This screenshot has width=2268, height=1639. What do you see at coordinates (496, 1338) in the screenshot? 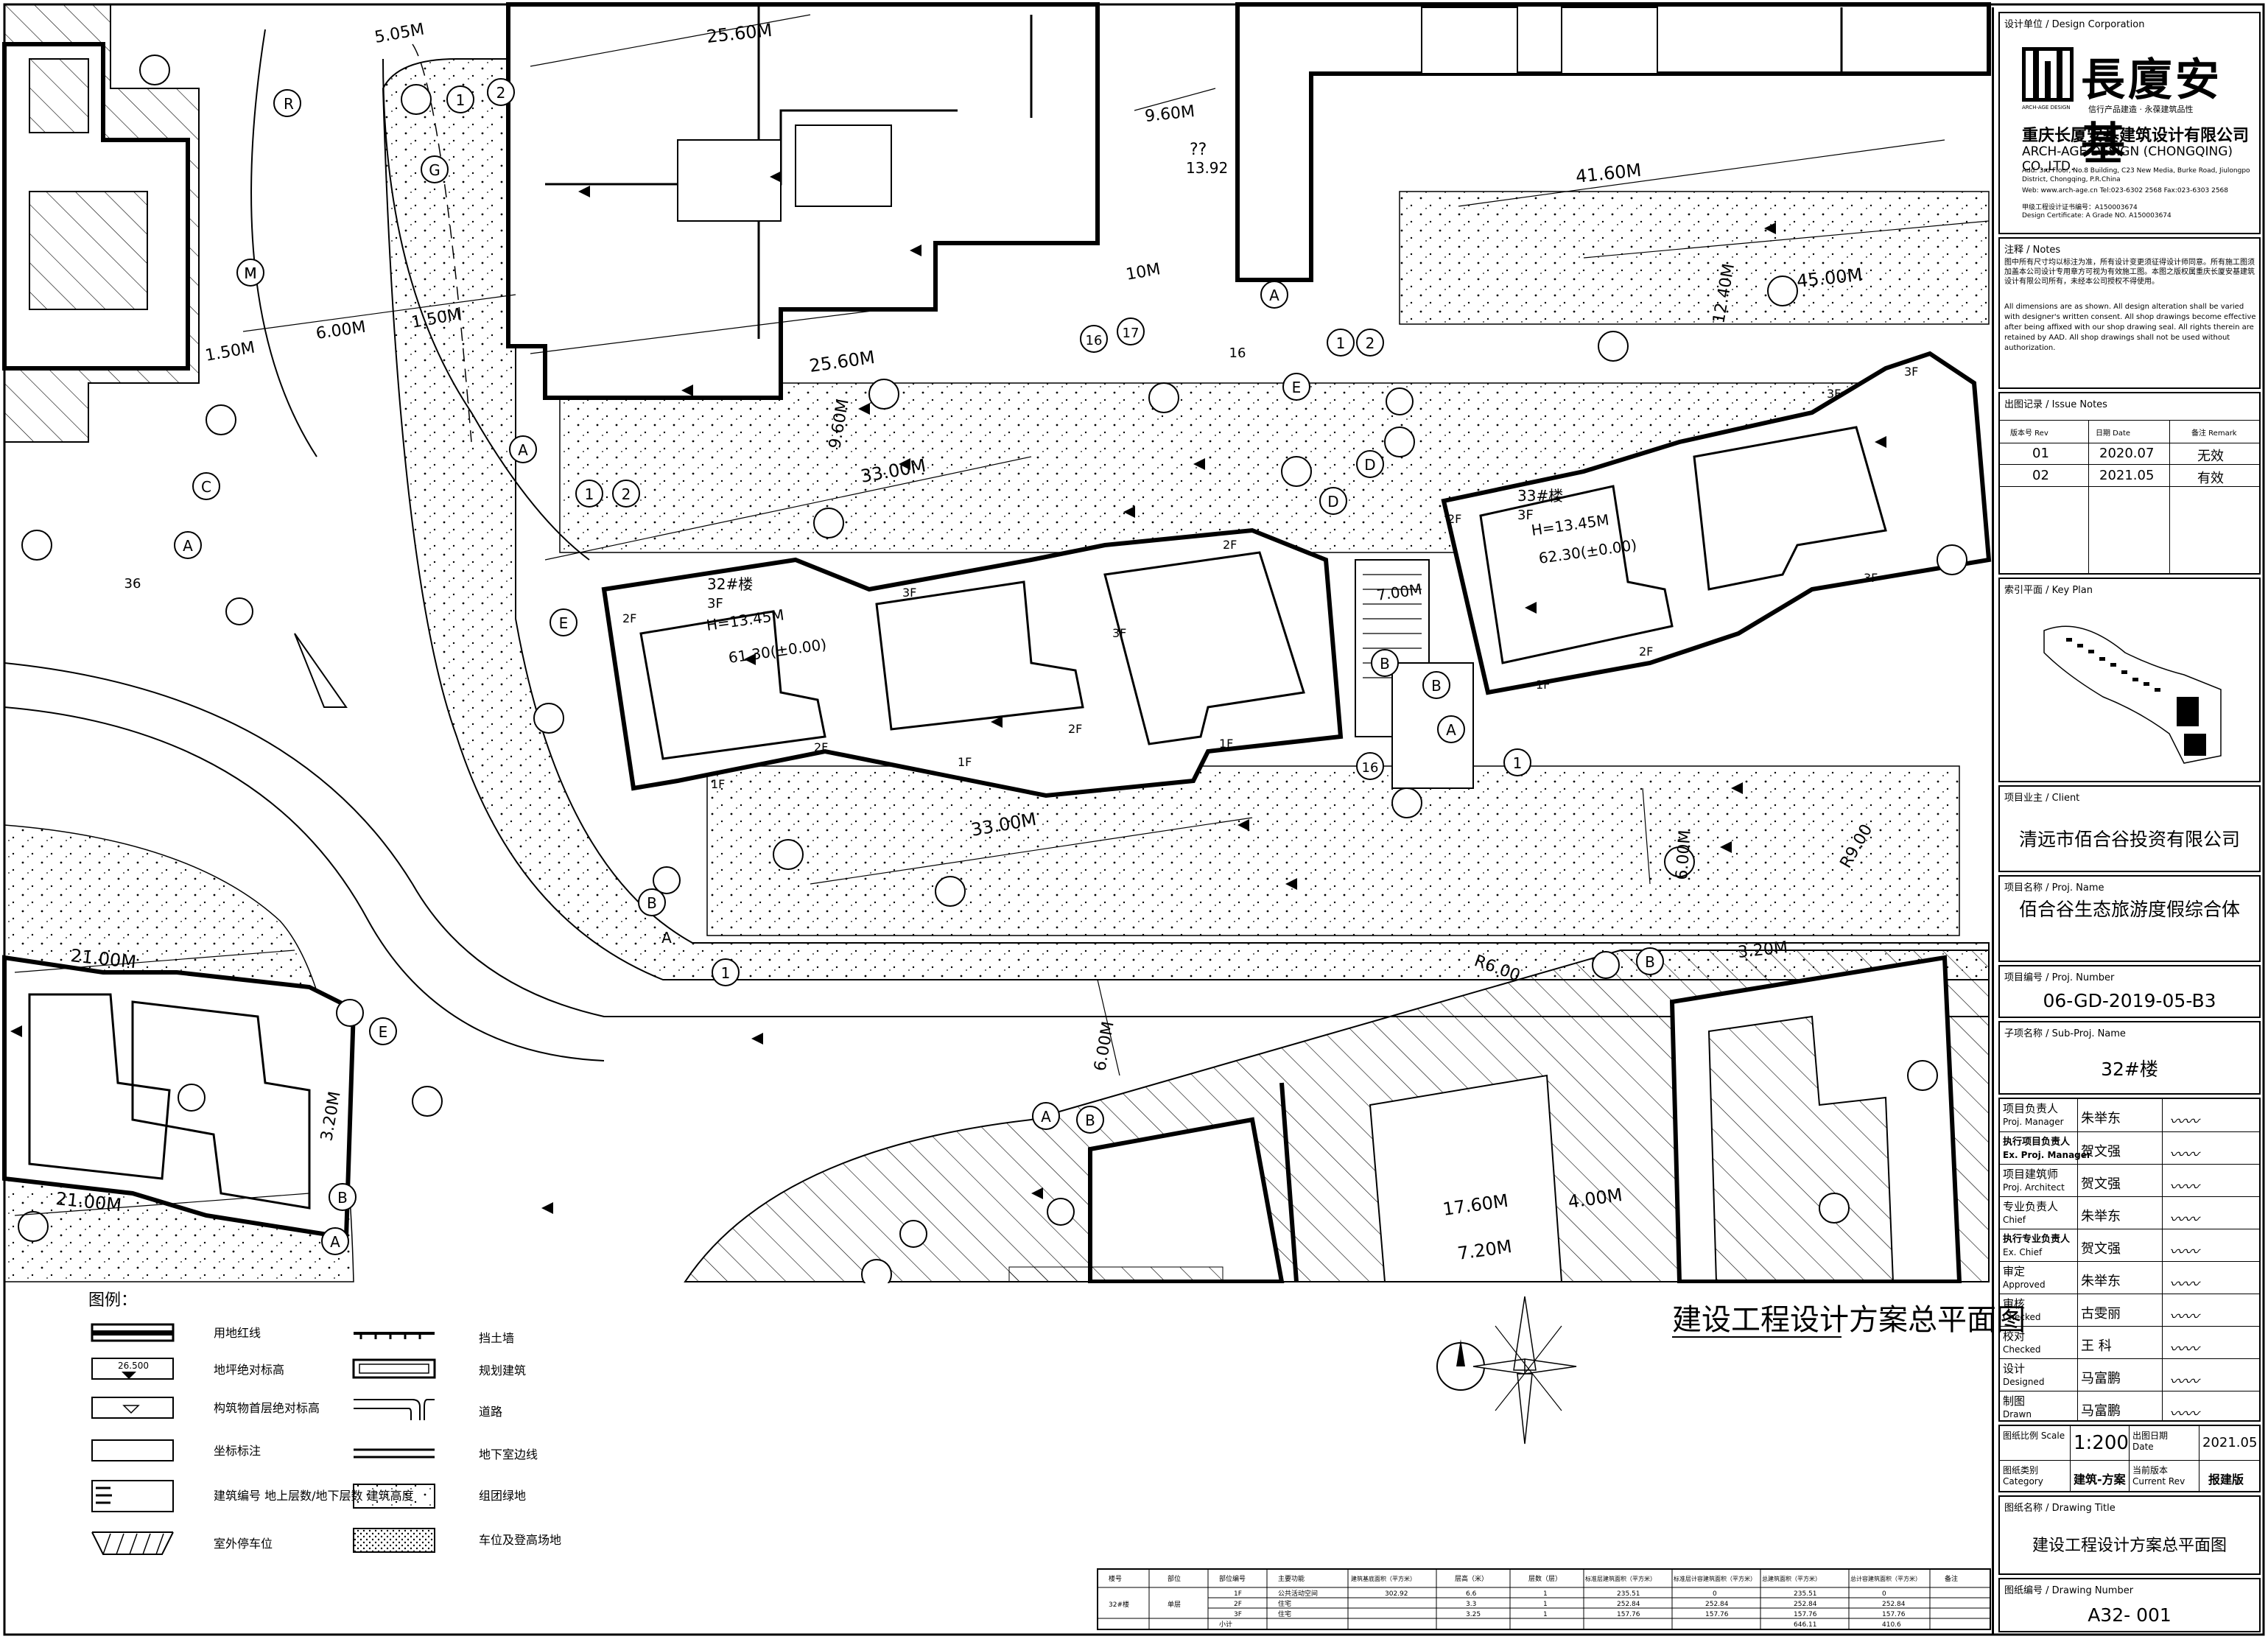
I see `legend-item-retaining-wall: 挡土墙` at bounding box center [496, 1338].